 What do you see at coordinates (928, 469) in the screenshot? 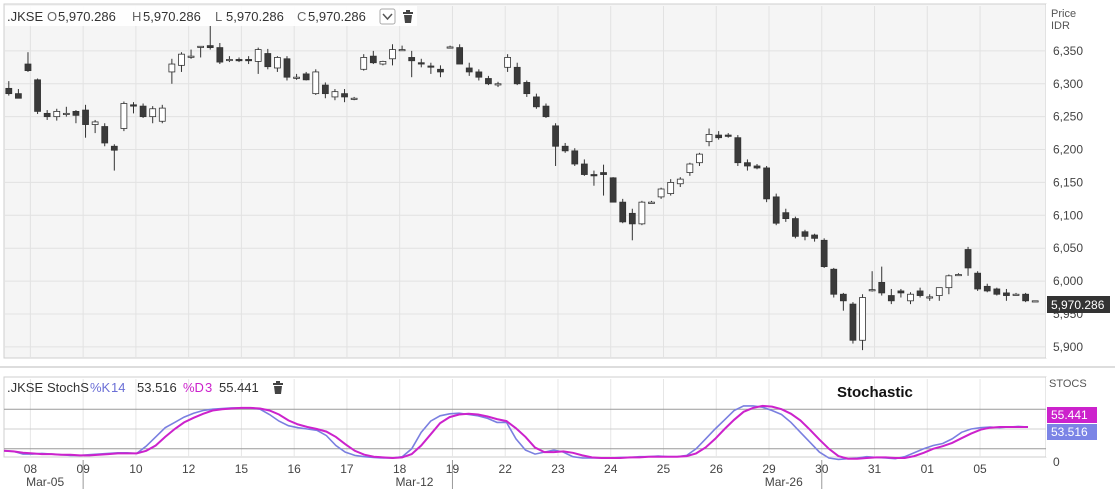
I see `x-tick-label: 01` at bounding box center [928, 469].